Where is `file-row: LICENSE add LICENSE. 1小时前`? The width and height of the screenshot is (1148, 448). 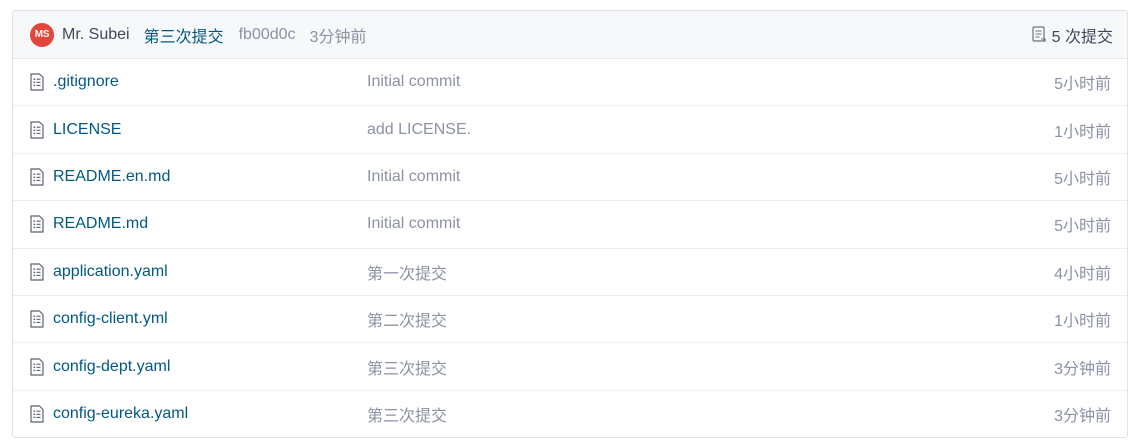 file-row: LICENSE add LICENSE. 1小时前 is located at coordinates (570, 130).